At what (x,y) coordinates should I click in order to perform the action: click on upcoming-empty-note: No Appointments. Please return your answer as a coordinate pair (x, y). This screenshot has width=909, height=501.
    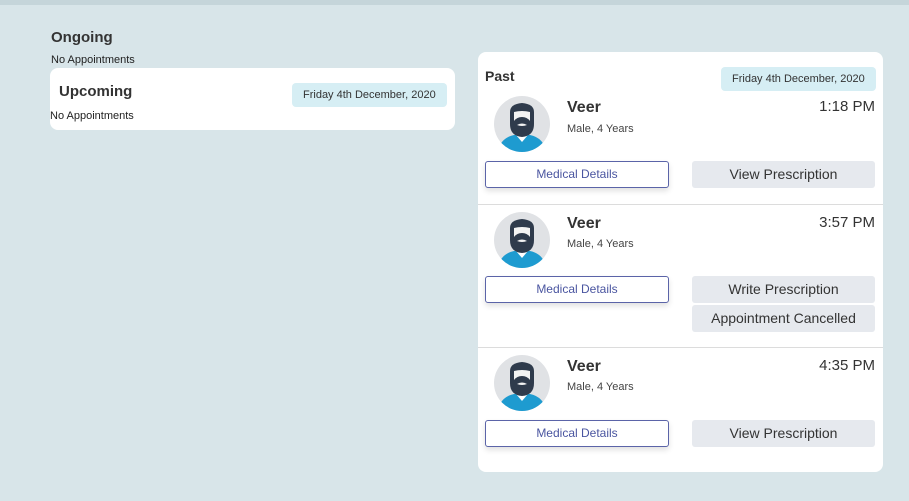
    Looking at the image, I should click on (92, 116).